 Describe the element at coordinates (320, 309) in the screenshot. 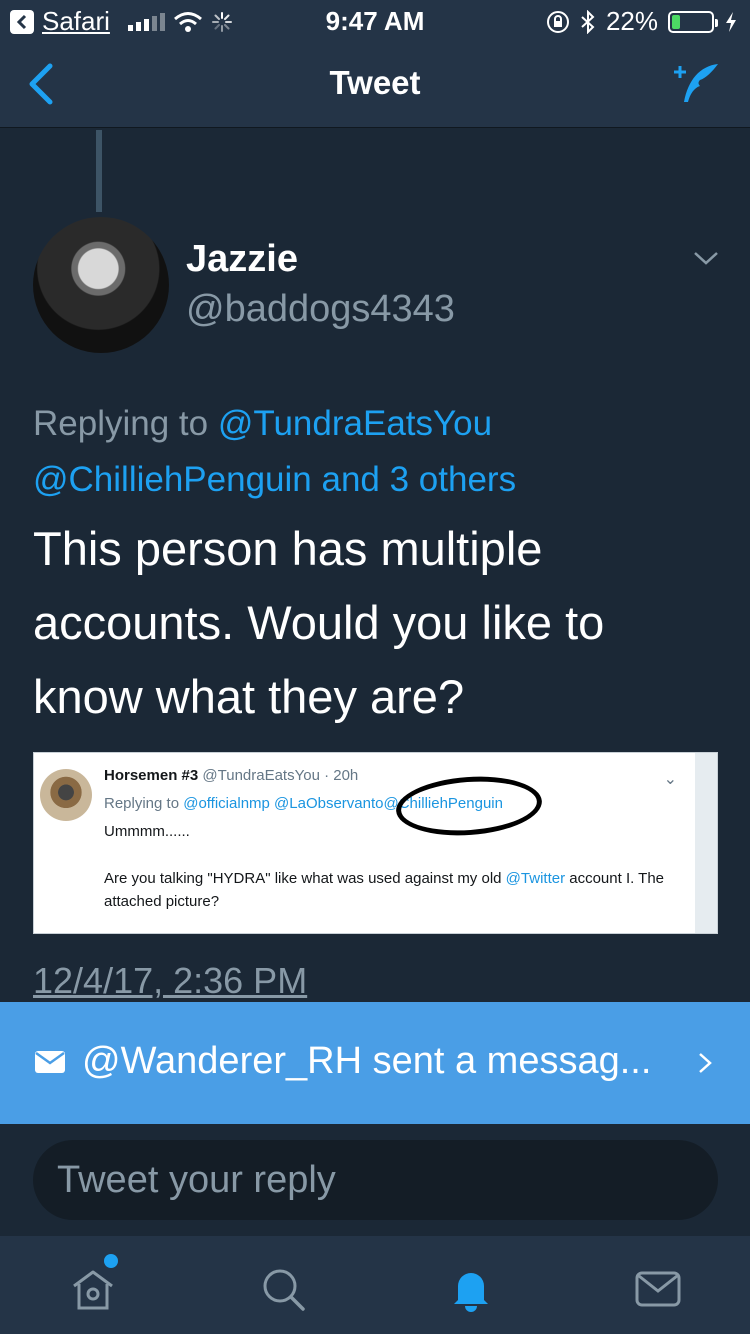

I see `author-handle: @baddogs4343` at that location.